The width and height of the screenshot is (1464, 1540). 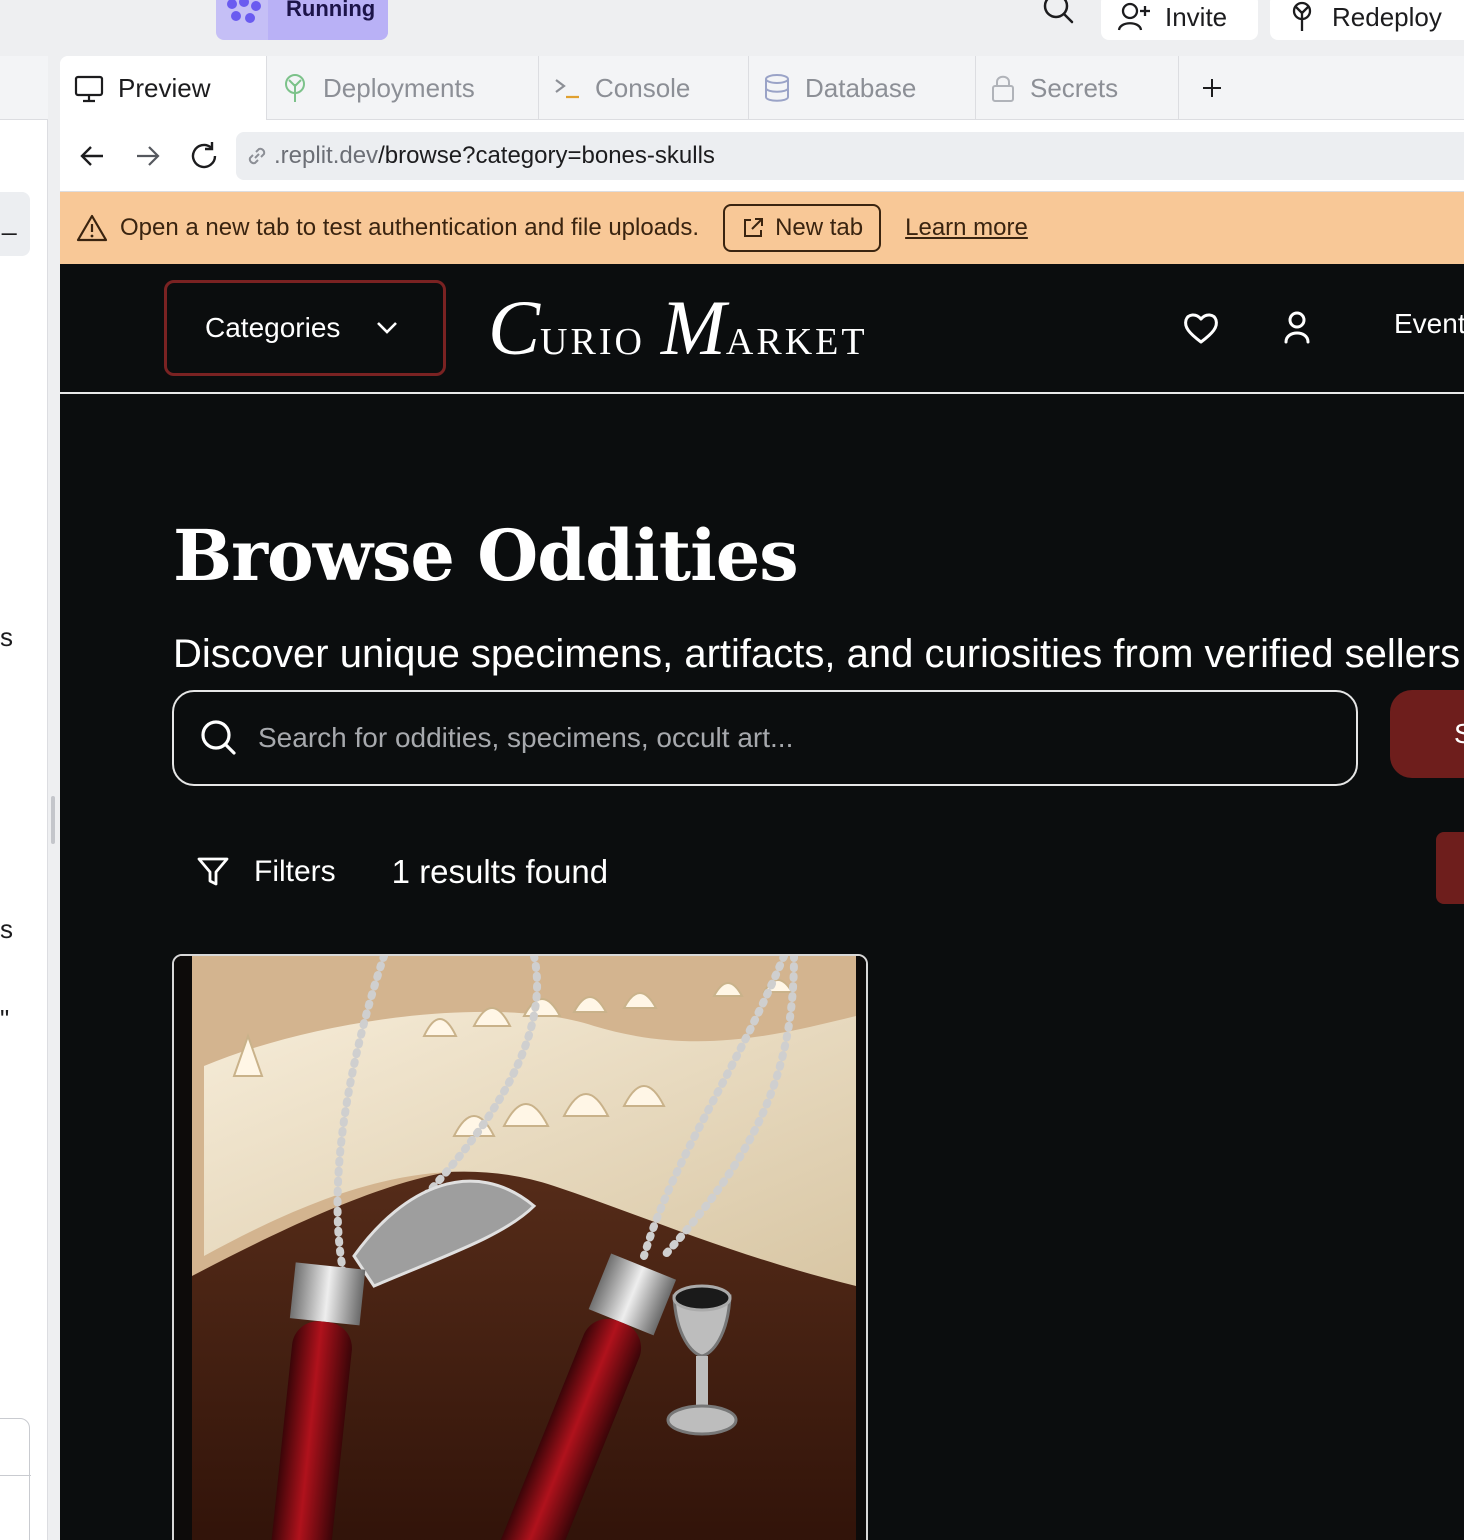 What do you see at coordinates (1427, 734) in the screenshot?
I see `search-button: Search` at bounding box center [1427, 734].